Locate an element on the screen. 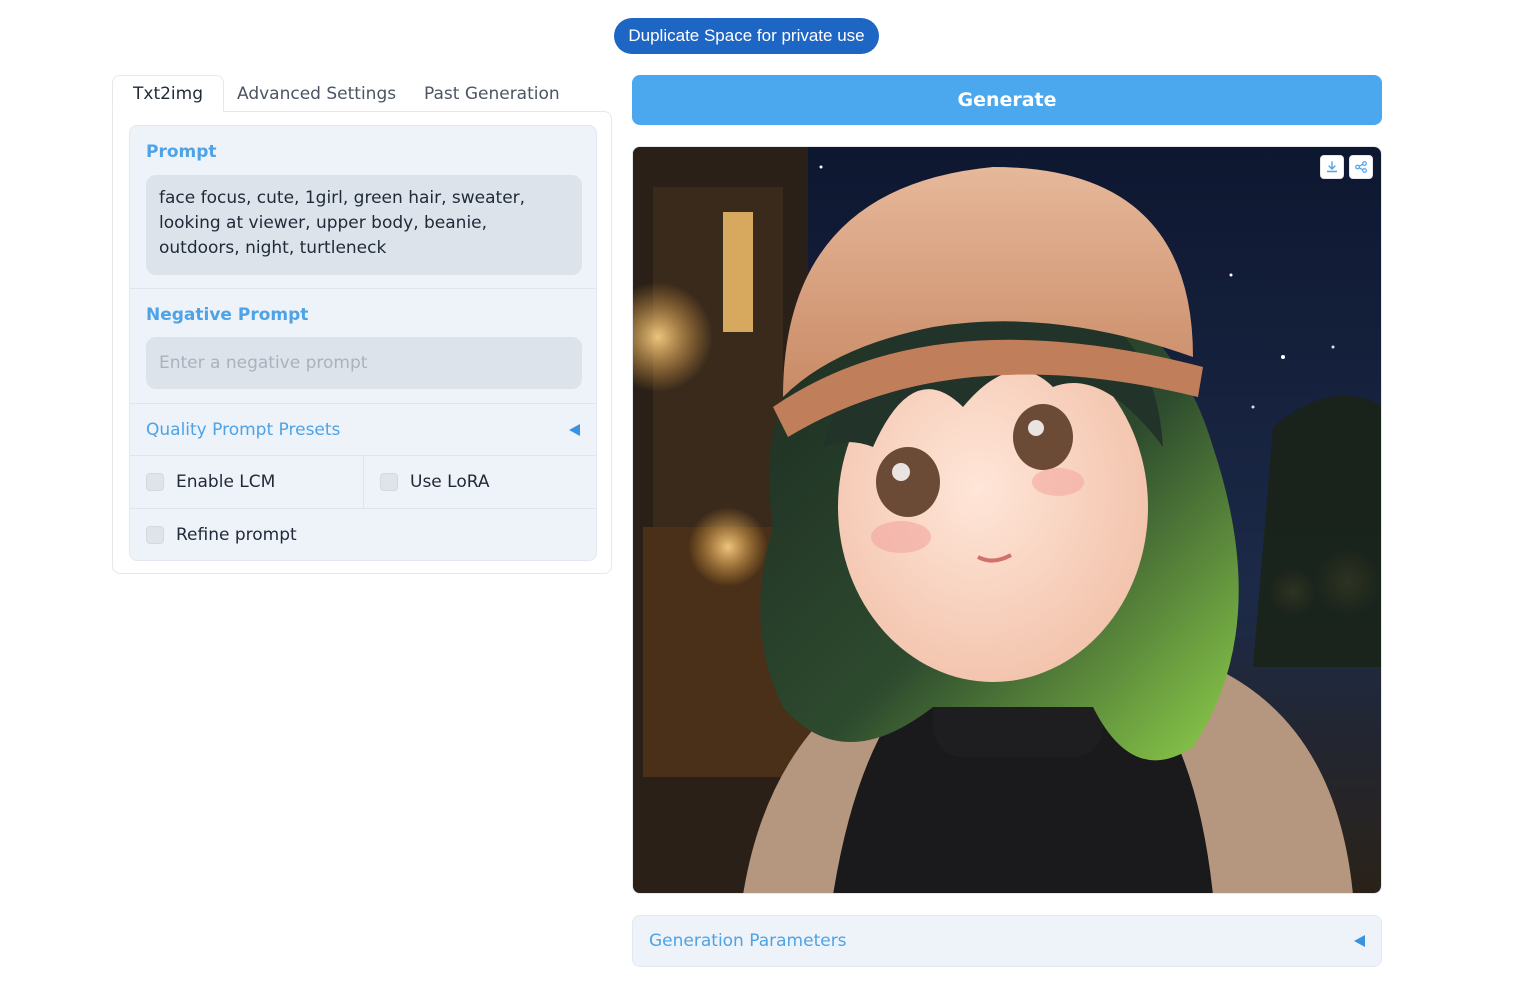  negative-prompt-label: Negative Prompt is located at coordinates (227, 315).